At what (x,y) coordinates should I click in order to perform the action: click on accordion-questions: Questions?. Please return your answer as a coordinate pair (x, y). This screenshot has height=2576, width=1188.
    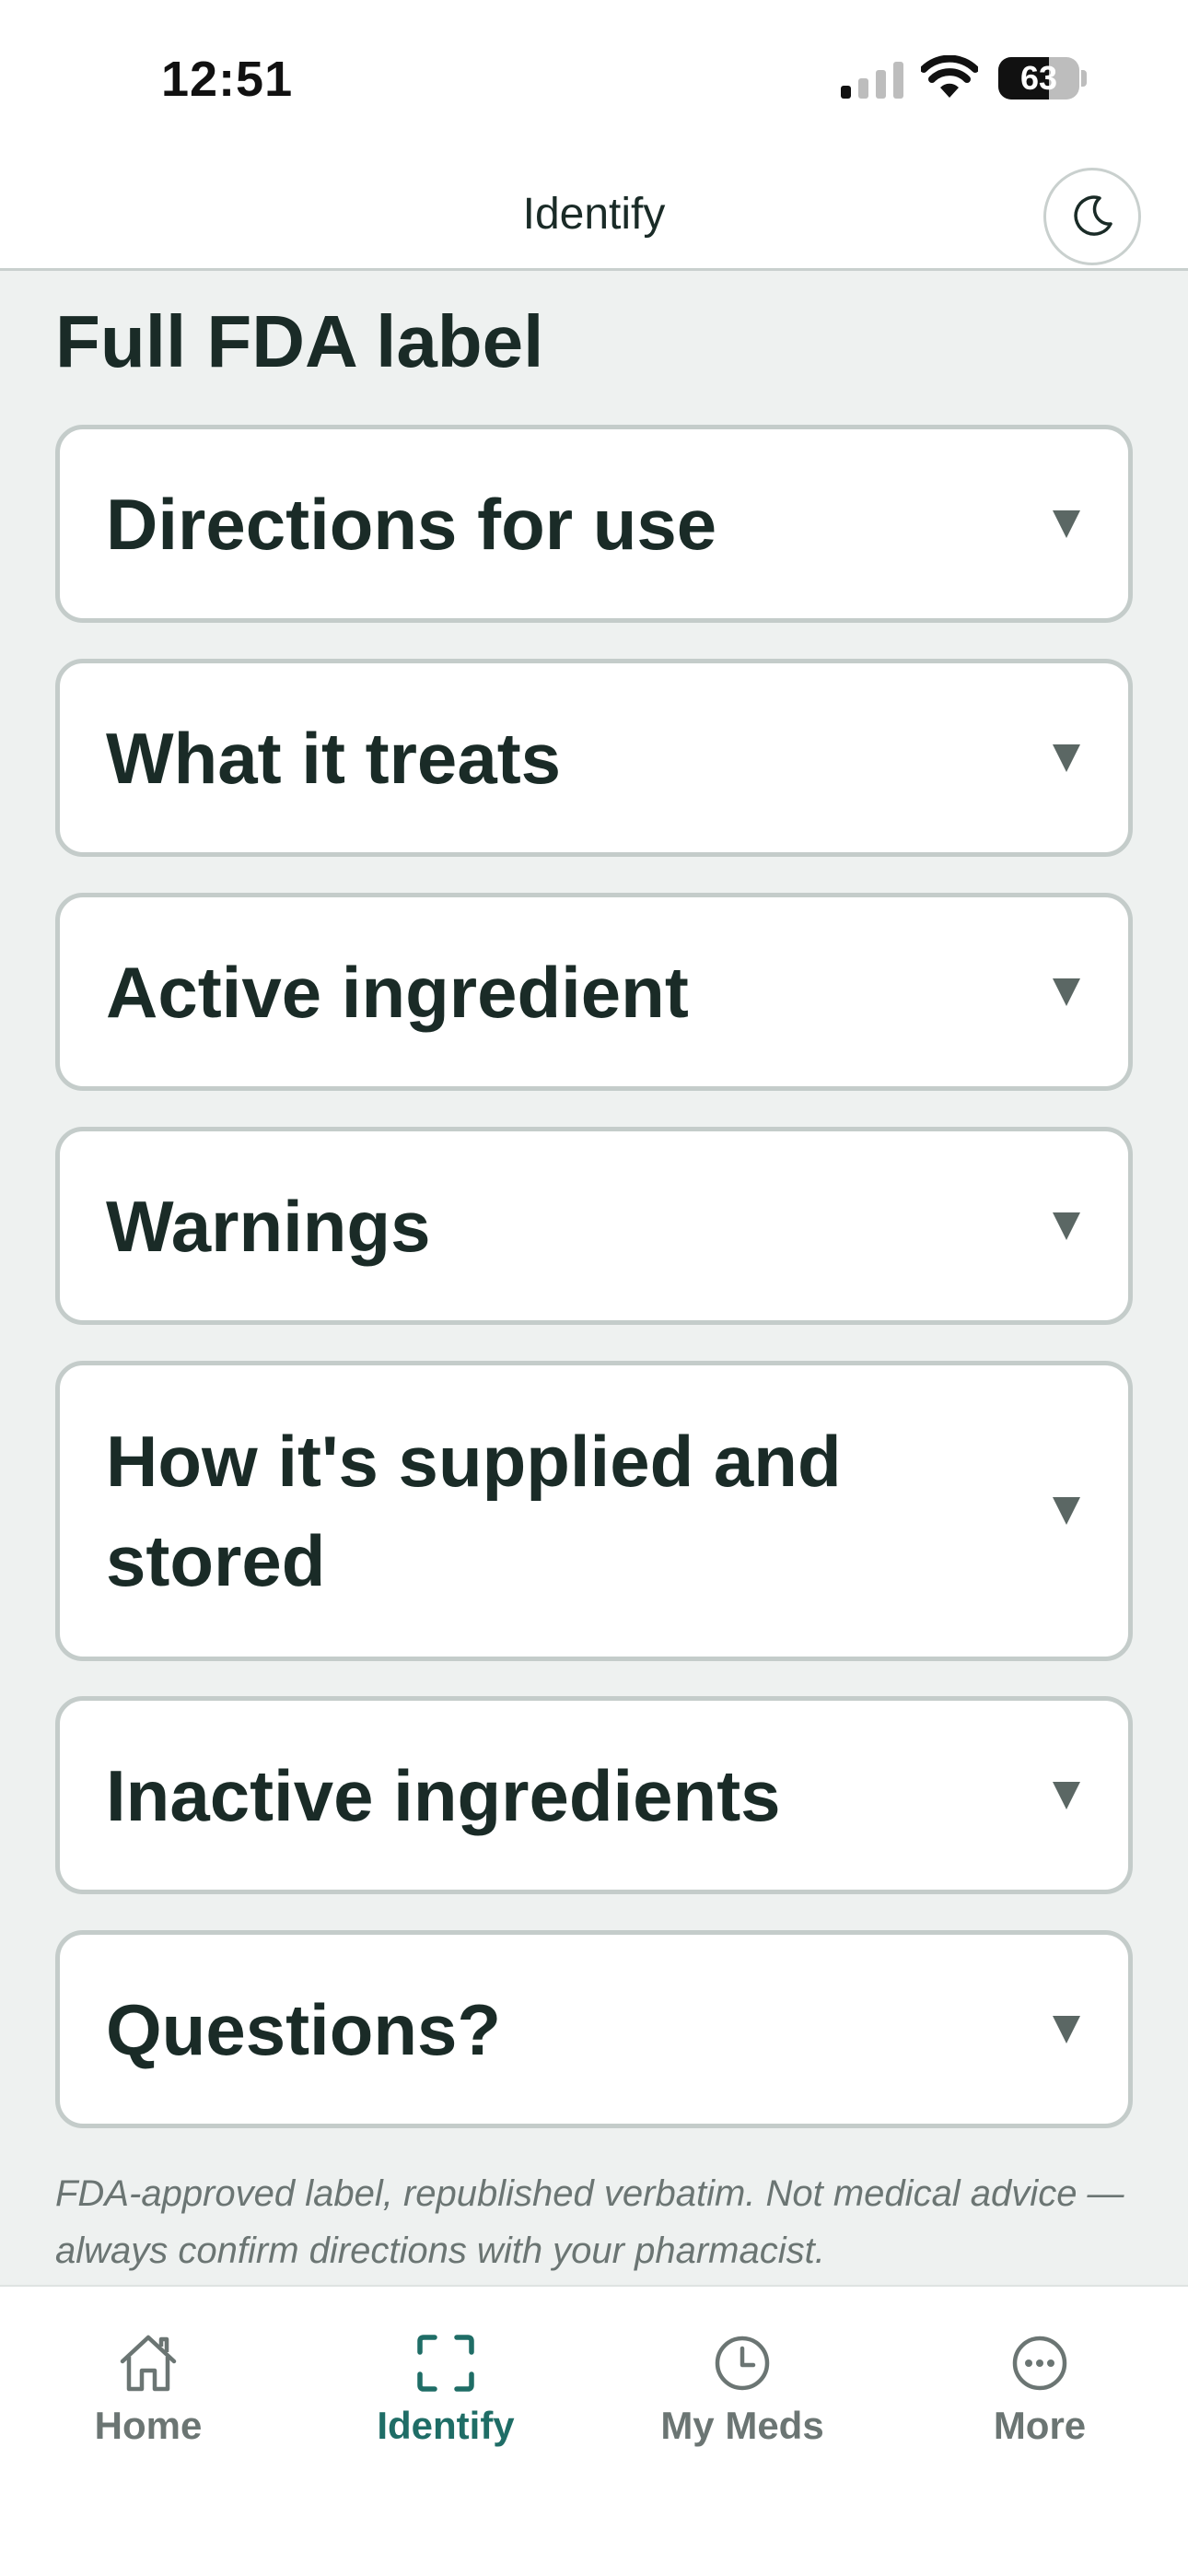
    Looking at the image, I should click on (594, 2029).